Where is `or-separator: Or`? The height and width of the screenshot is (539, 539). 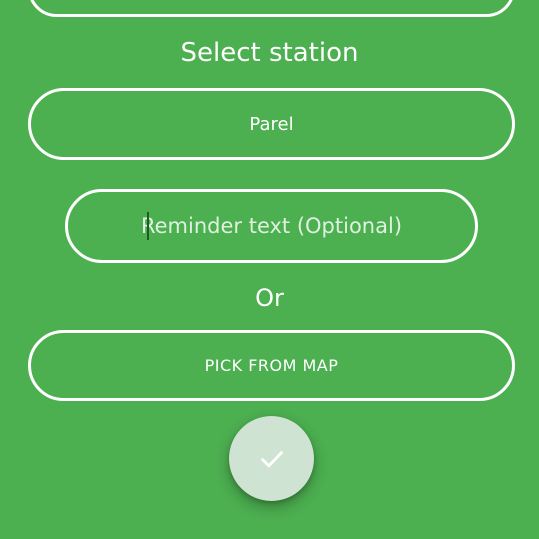
or-separator: Or is located at coordinates (269, 298).